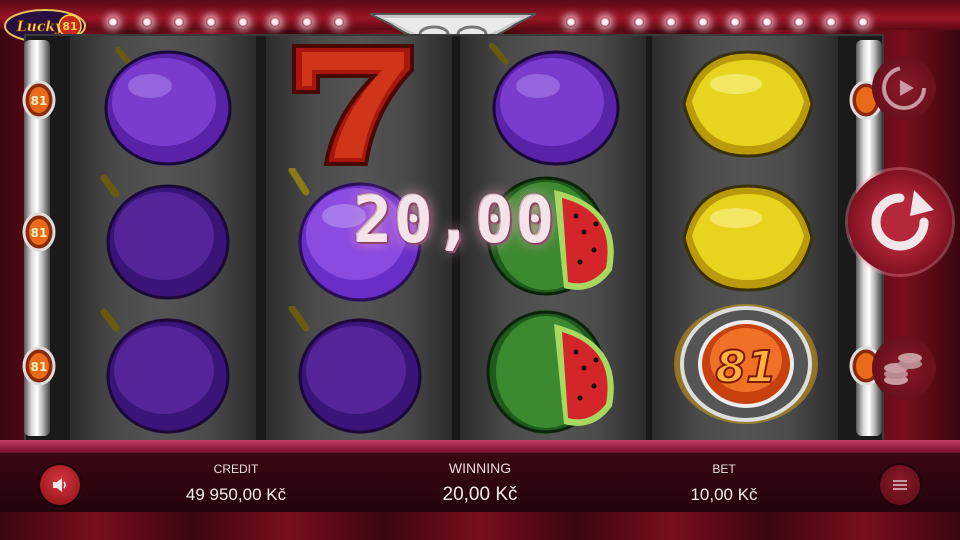 The width and height of the screenshot is (960, 540). Describe the element at coordinates (554, 374) in the screenshot. I see `watermelon-icon` at that location.